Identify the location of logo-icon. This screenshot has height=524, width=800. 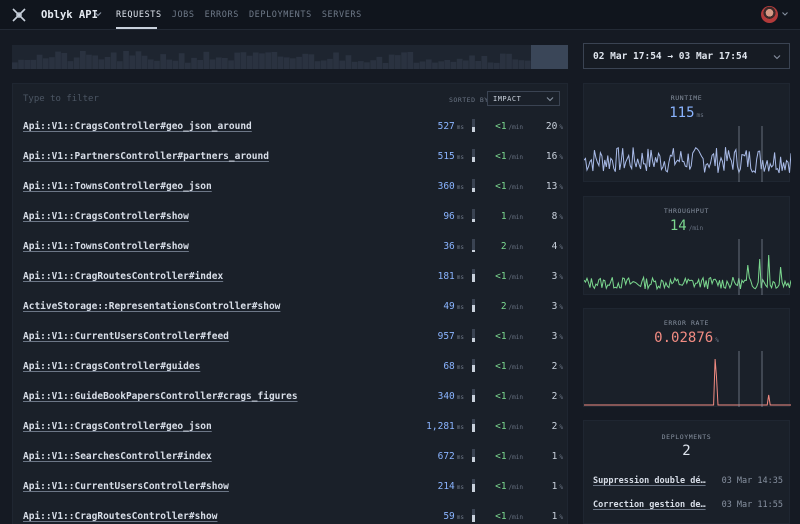
(19, 15).